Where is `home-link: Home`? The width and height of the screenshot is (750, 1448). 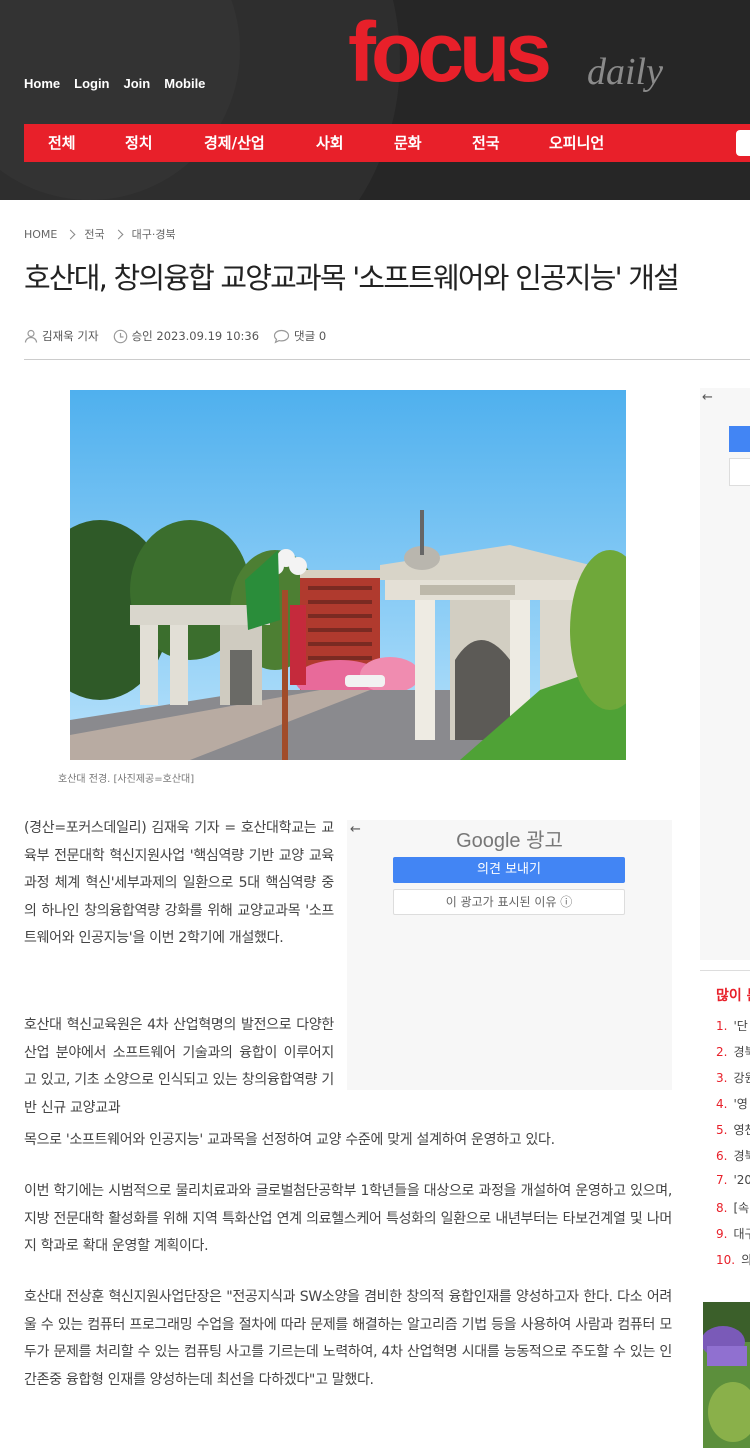
home-link: Home is located at coordinates (42, 83).